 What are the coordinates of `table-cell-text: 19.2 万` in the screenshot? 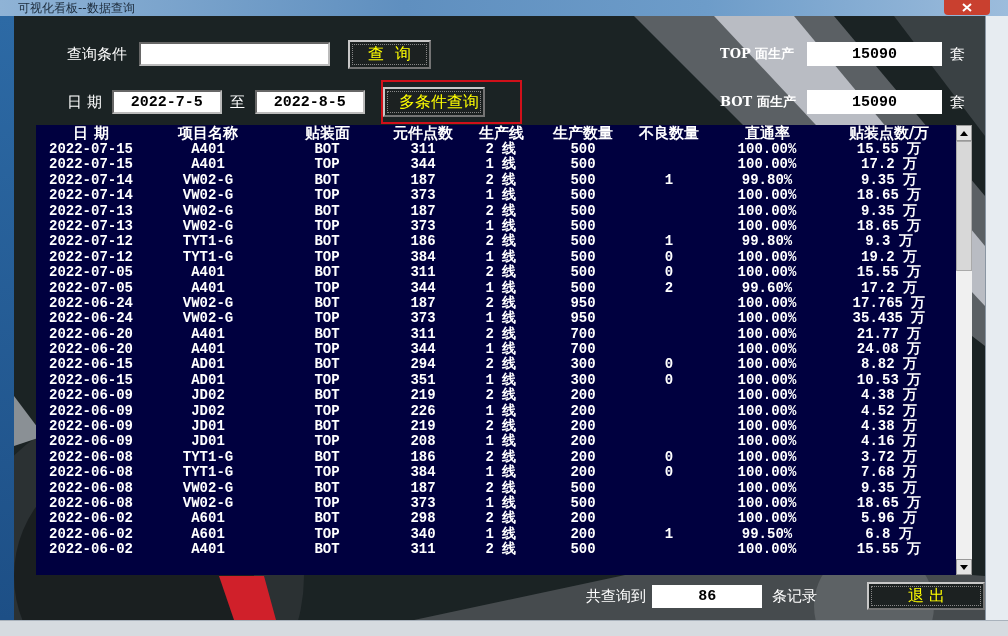 It's located at (889, 257).